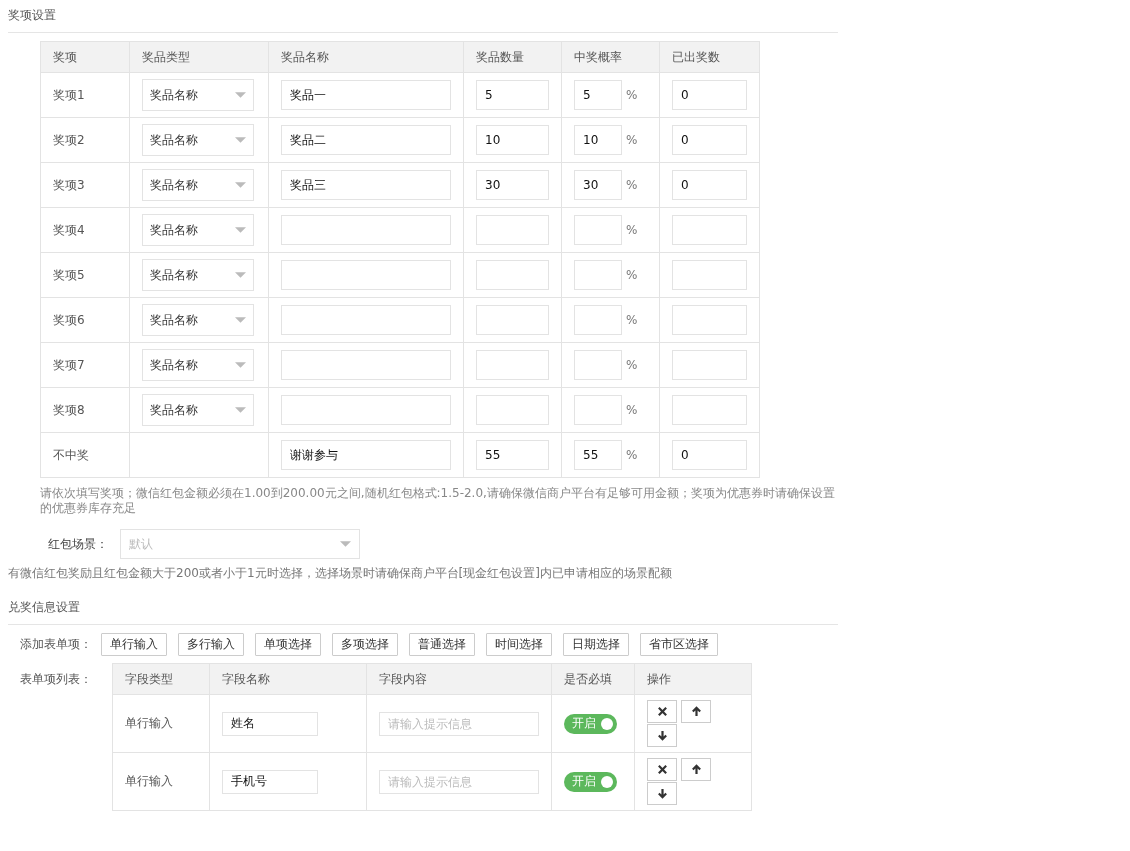  Describe the element at coordinates (199, 57) in the screenshot. I see `column-header: 奖品类型` at that location.